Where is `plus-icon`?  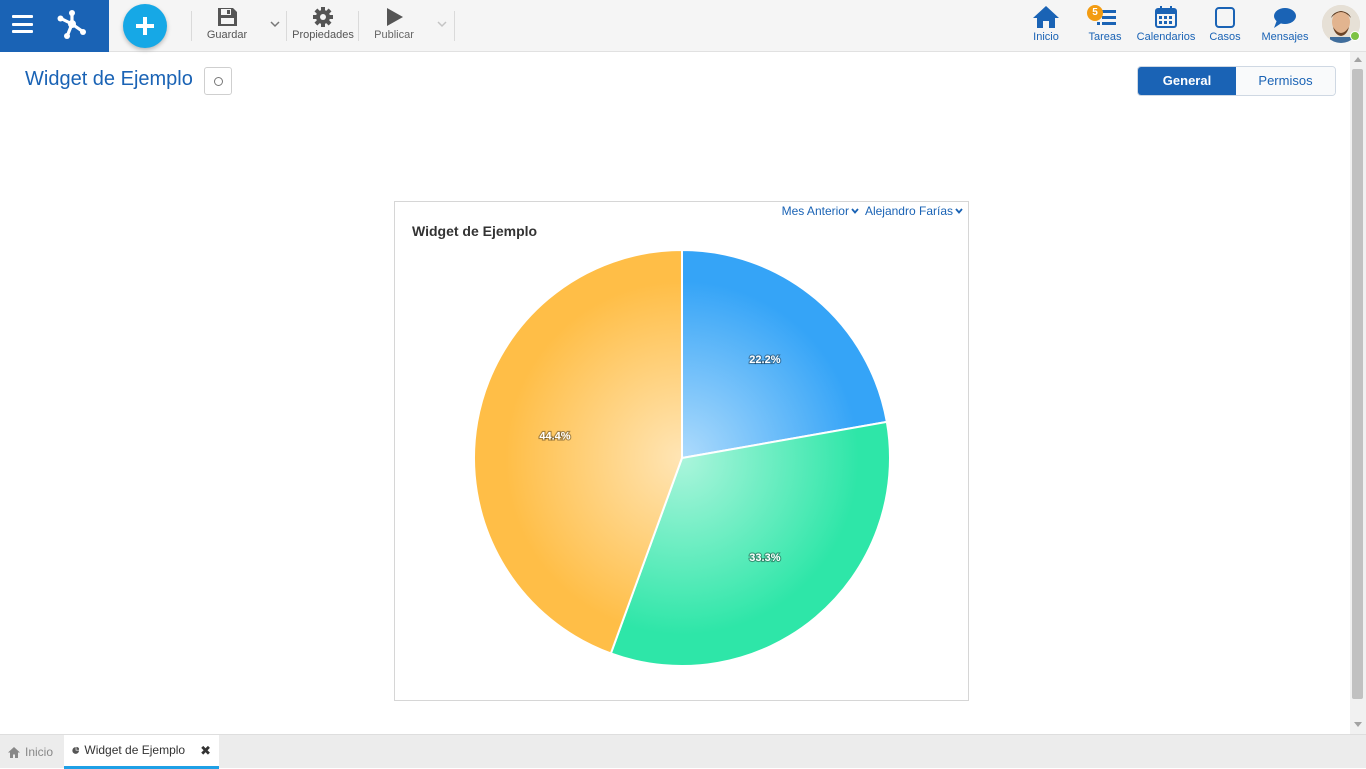 plus-icon is located at coordinates (145, 26).